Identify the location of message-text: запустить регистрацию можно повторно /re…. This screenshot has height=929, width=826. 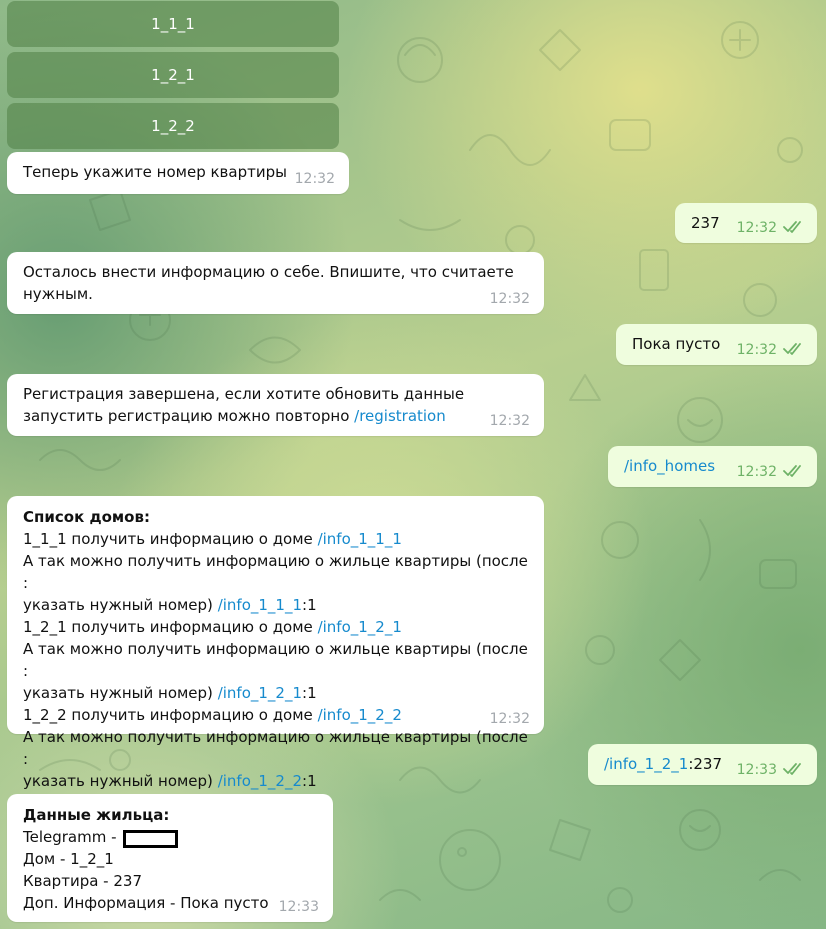
(234, 416).